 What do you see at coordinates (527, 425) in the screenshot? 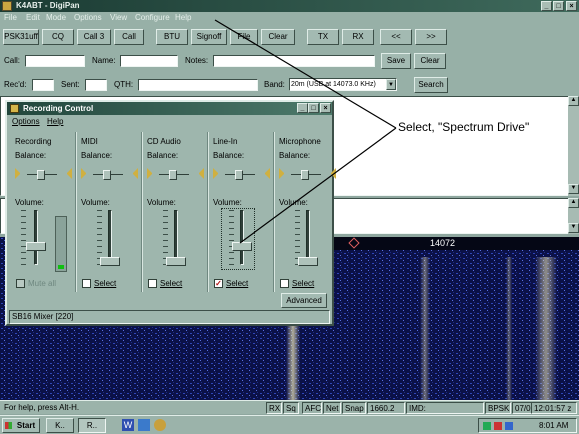
I see `system-tray: 8:01 AM` at bounding box center [527, 425].